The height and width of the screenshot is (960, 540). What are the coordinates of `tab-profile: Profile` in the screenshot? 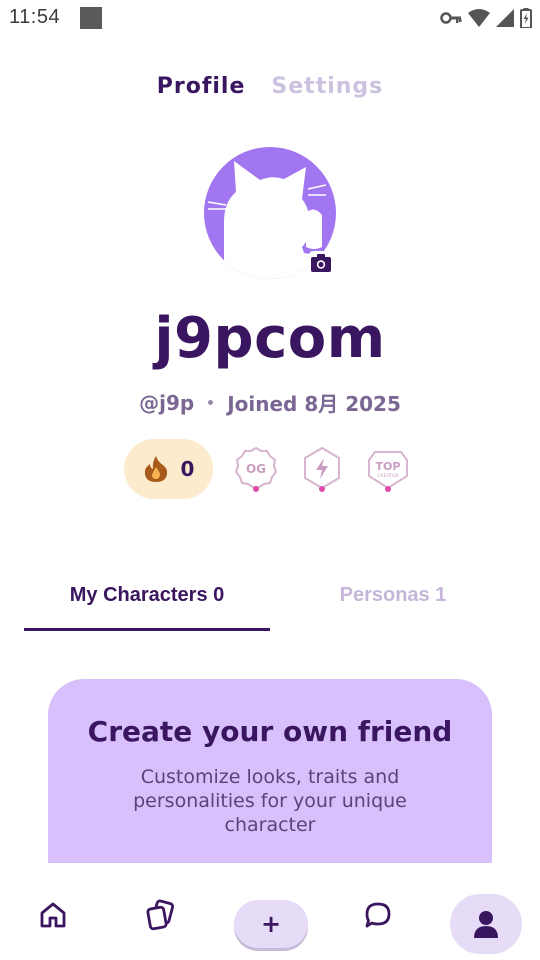 It's located at (201, 86).